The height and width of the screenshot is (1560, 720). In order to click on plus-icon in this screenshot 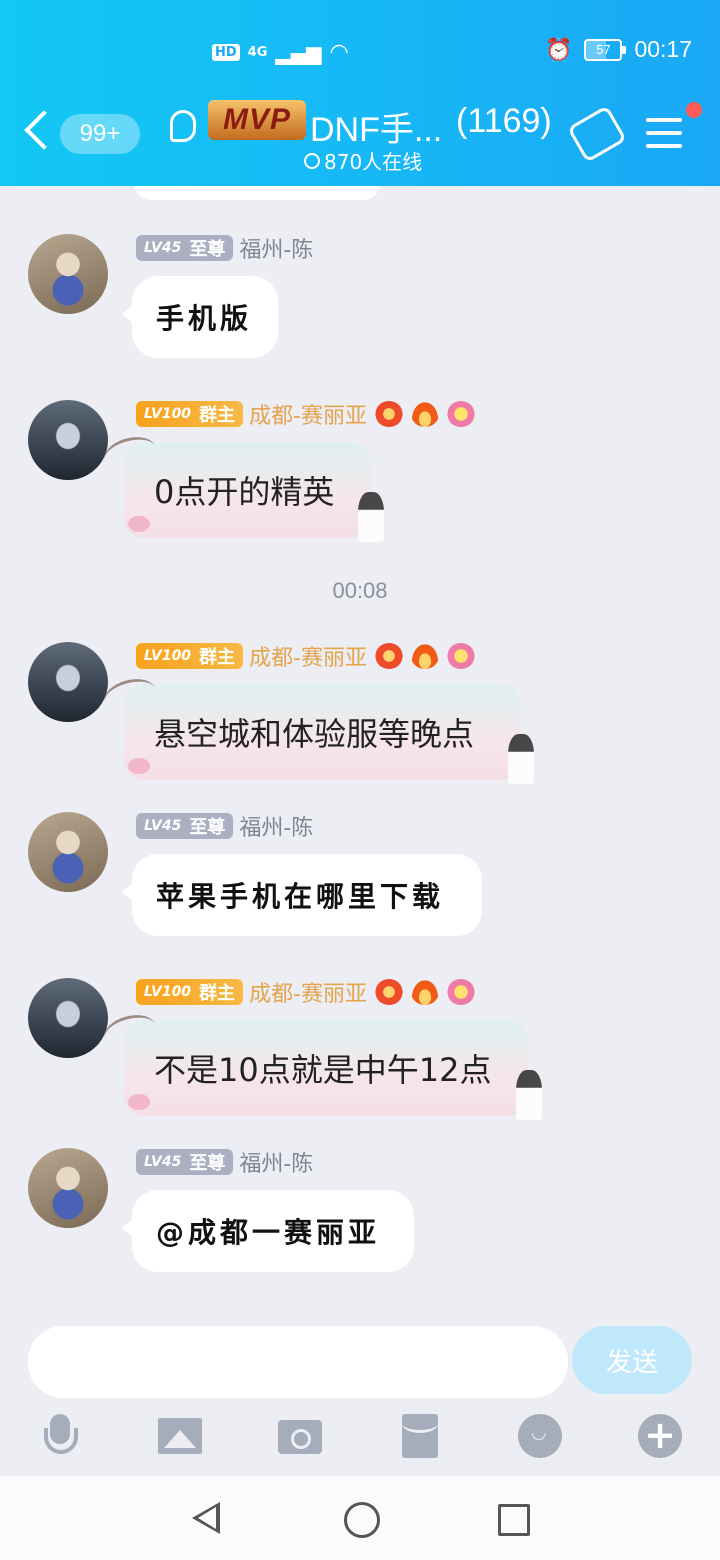, I will do `click(660, 1436)`.